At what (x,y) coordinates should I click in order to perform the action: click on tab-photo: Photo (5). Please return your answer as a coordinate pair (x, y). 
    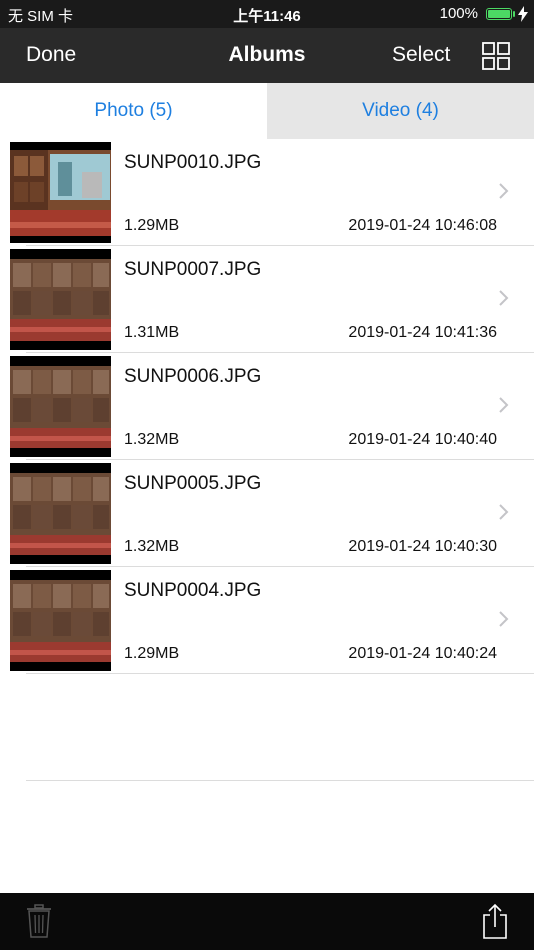
    Looking at the image, I should click on (133, 111).